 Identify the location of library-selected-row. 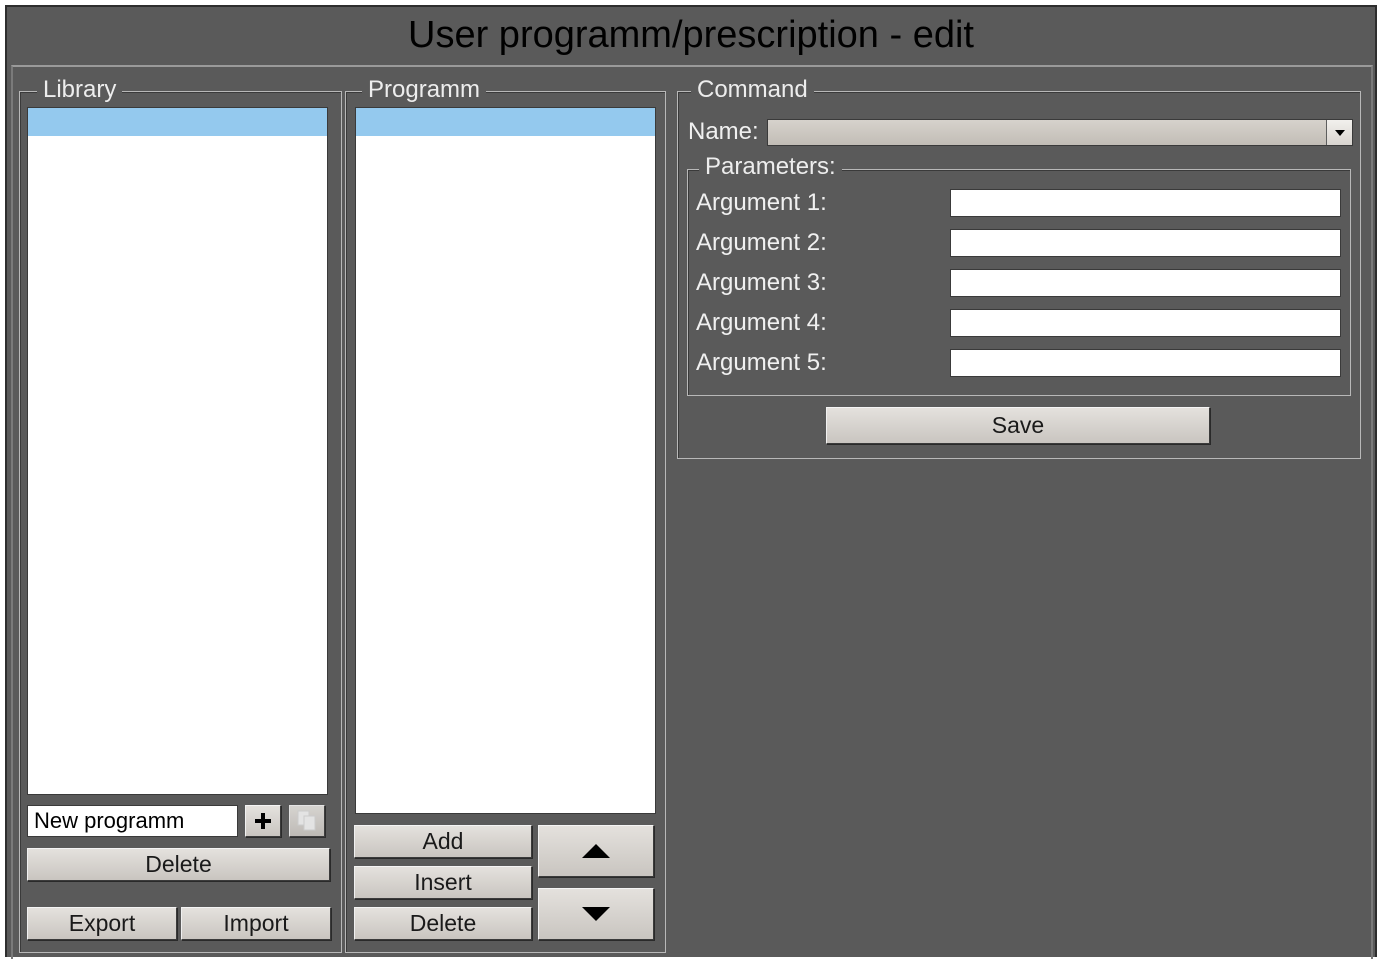
(177, 122).